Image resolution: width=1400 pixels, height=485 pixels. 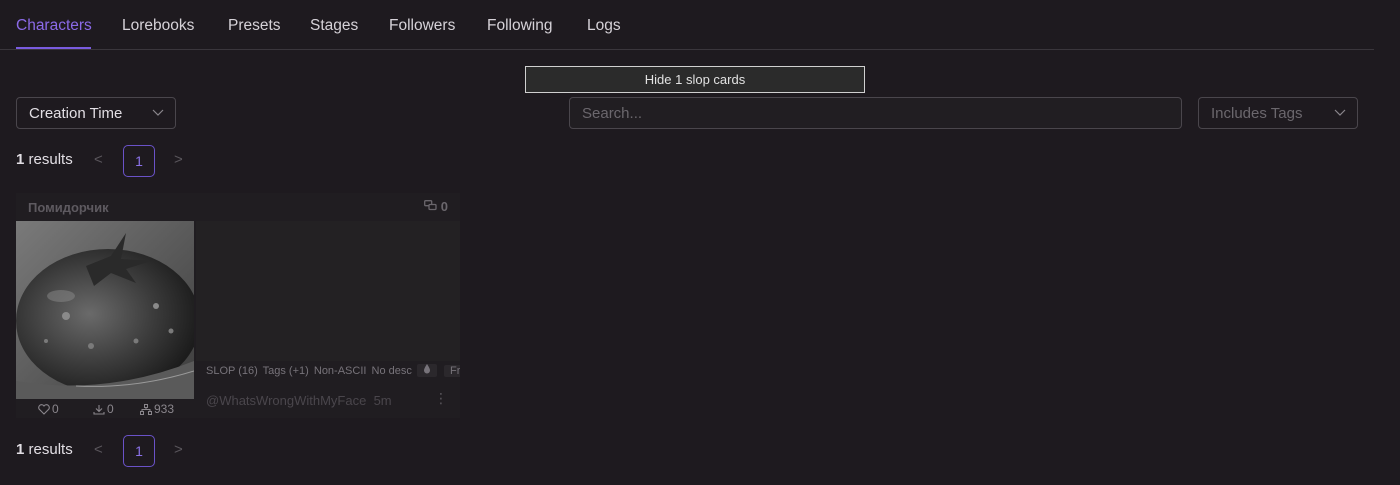 I want to click on hierarchy-icon, so click(x=146, y=409).